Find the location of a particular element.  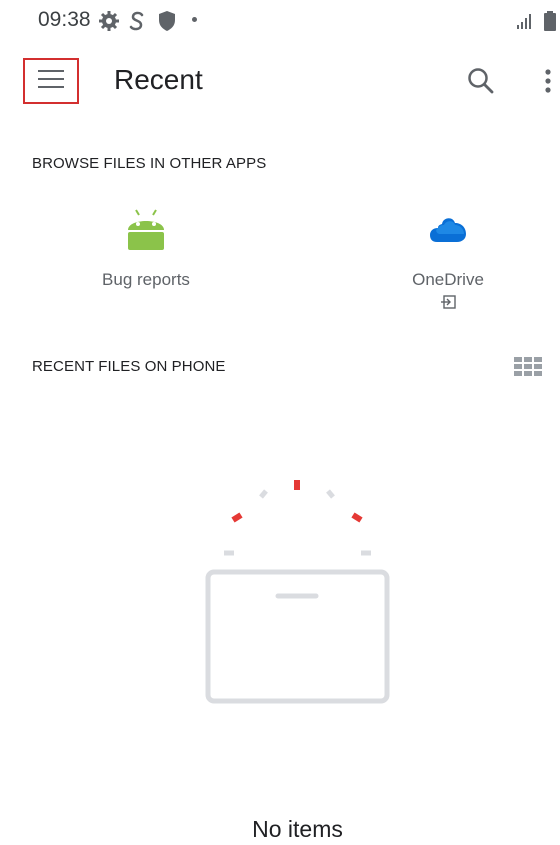

browse-section-heading: BROWSE FILES IN OTHER APPS is located at coordinates (149, 163).